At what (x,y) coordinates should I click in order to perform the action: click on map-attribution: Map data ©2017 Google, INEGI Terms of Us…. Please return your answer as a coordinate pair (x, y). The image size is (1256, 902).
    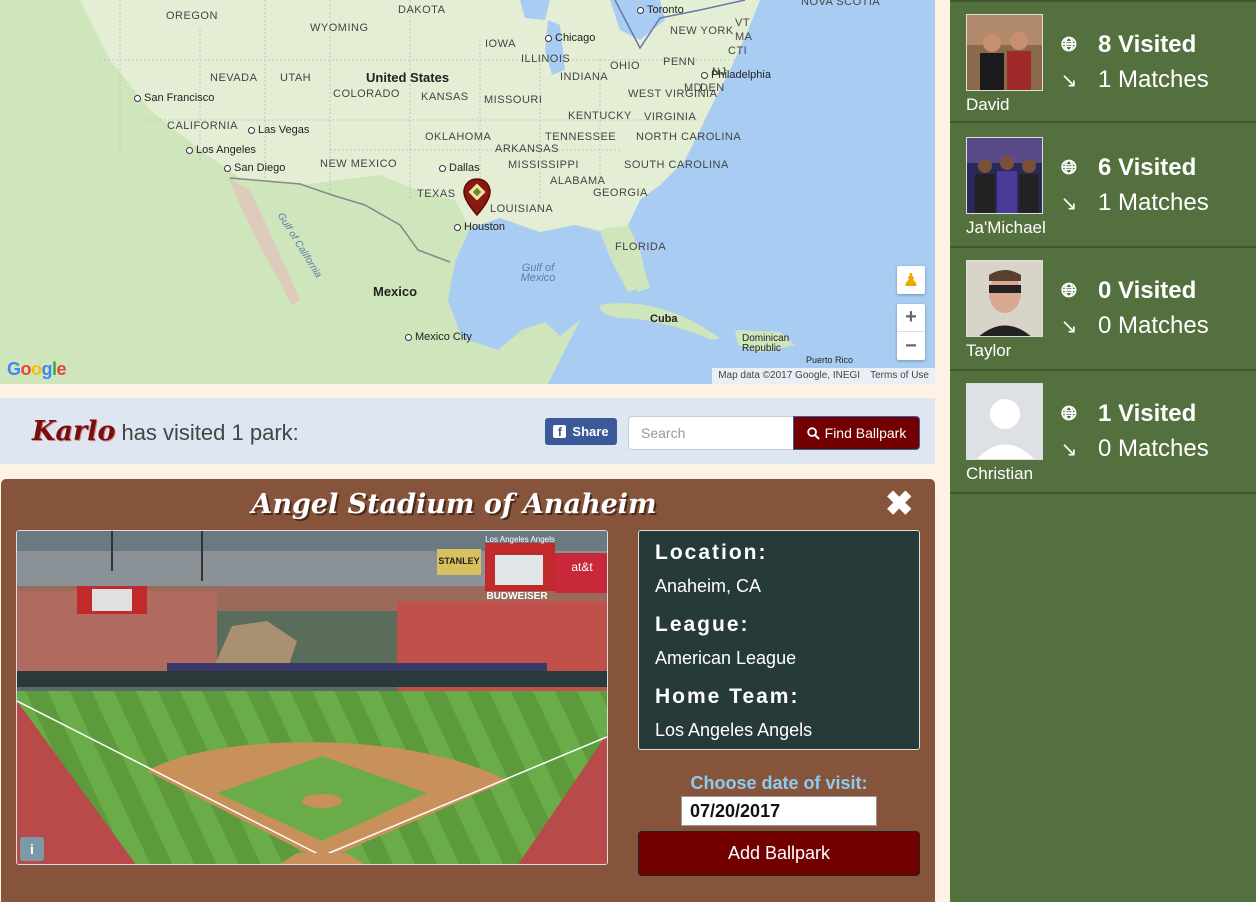
    Looking at the image, I should click on (823, 376).